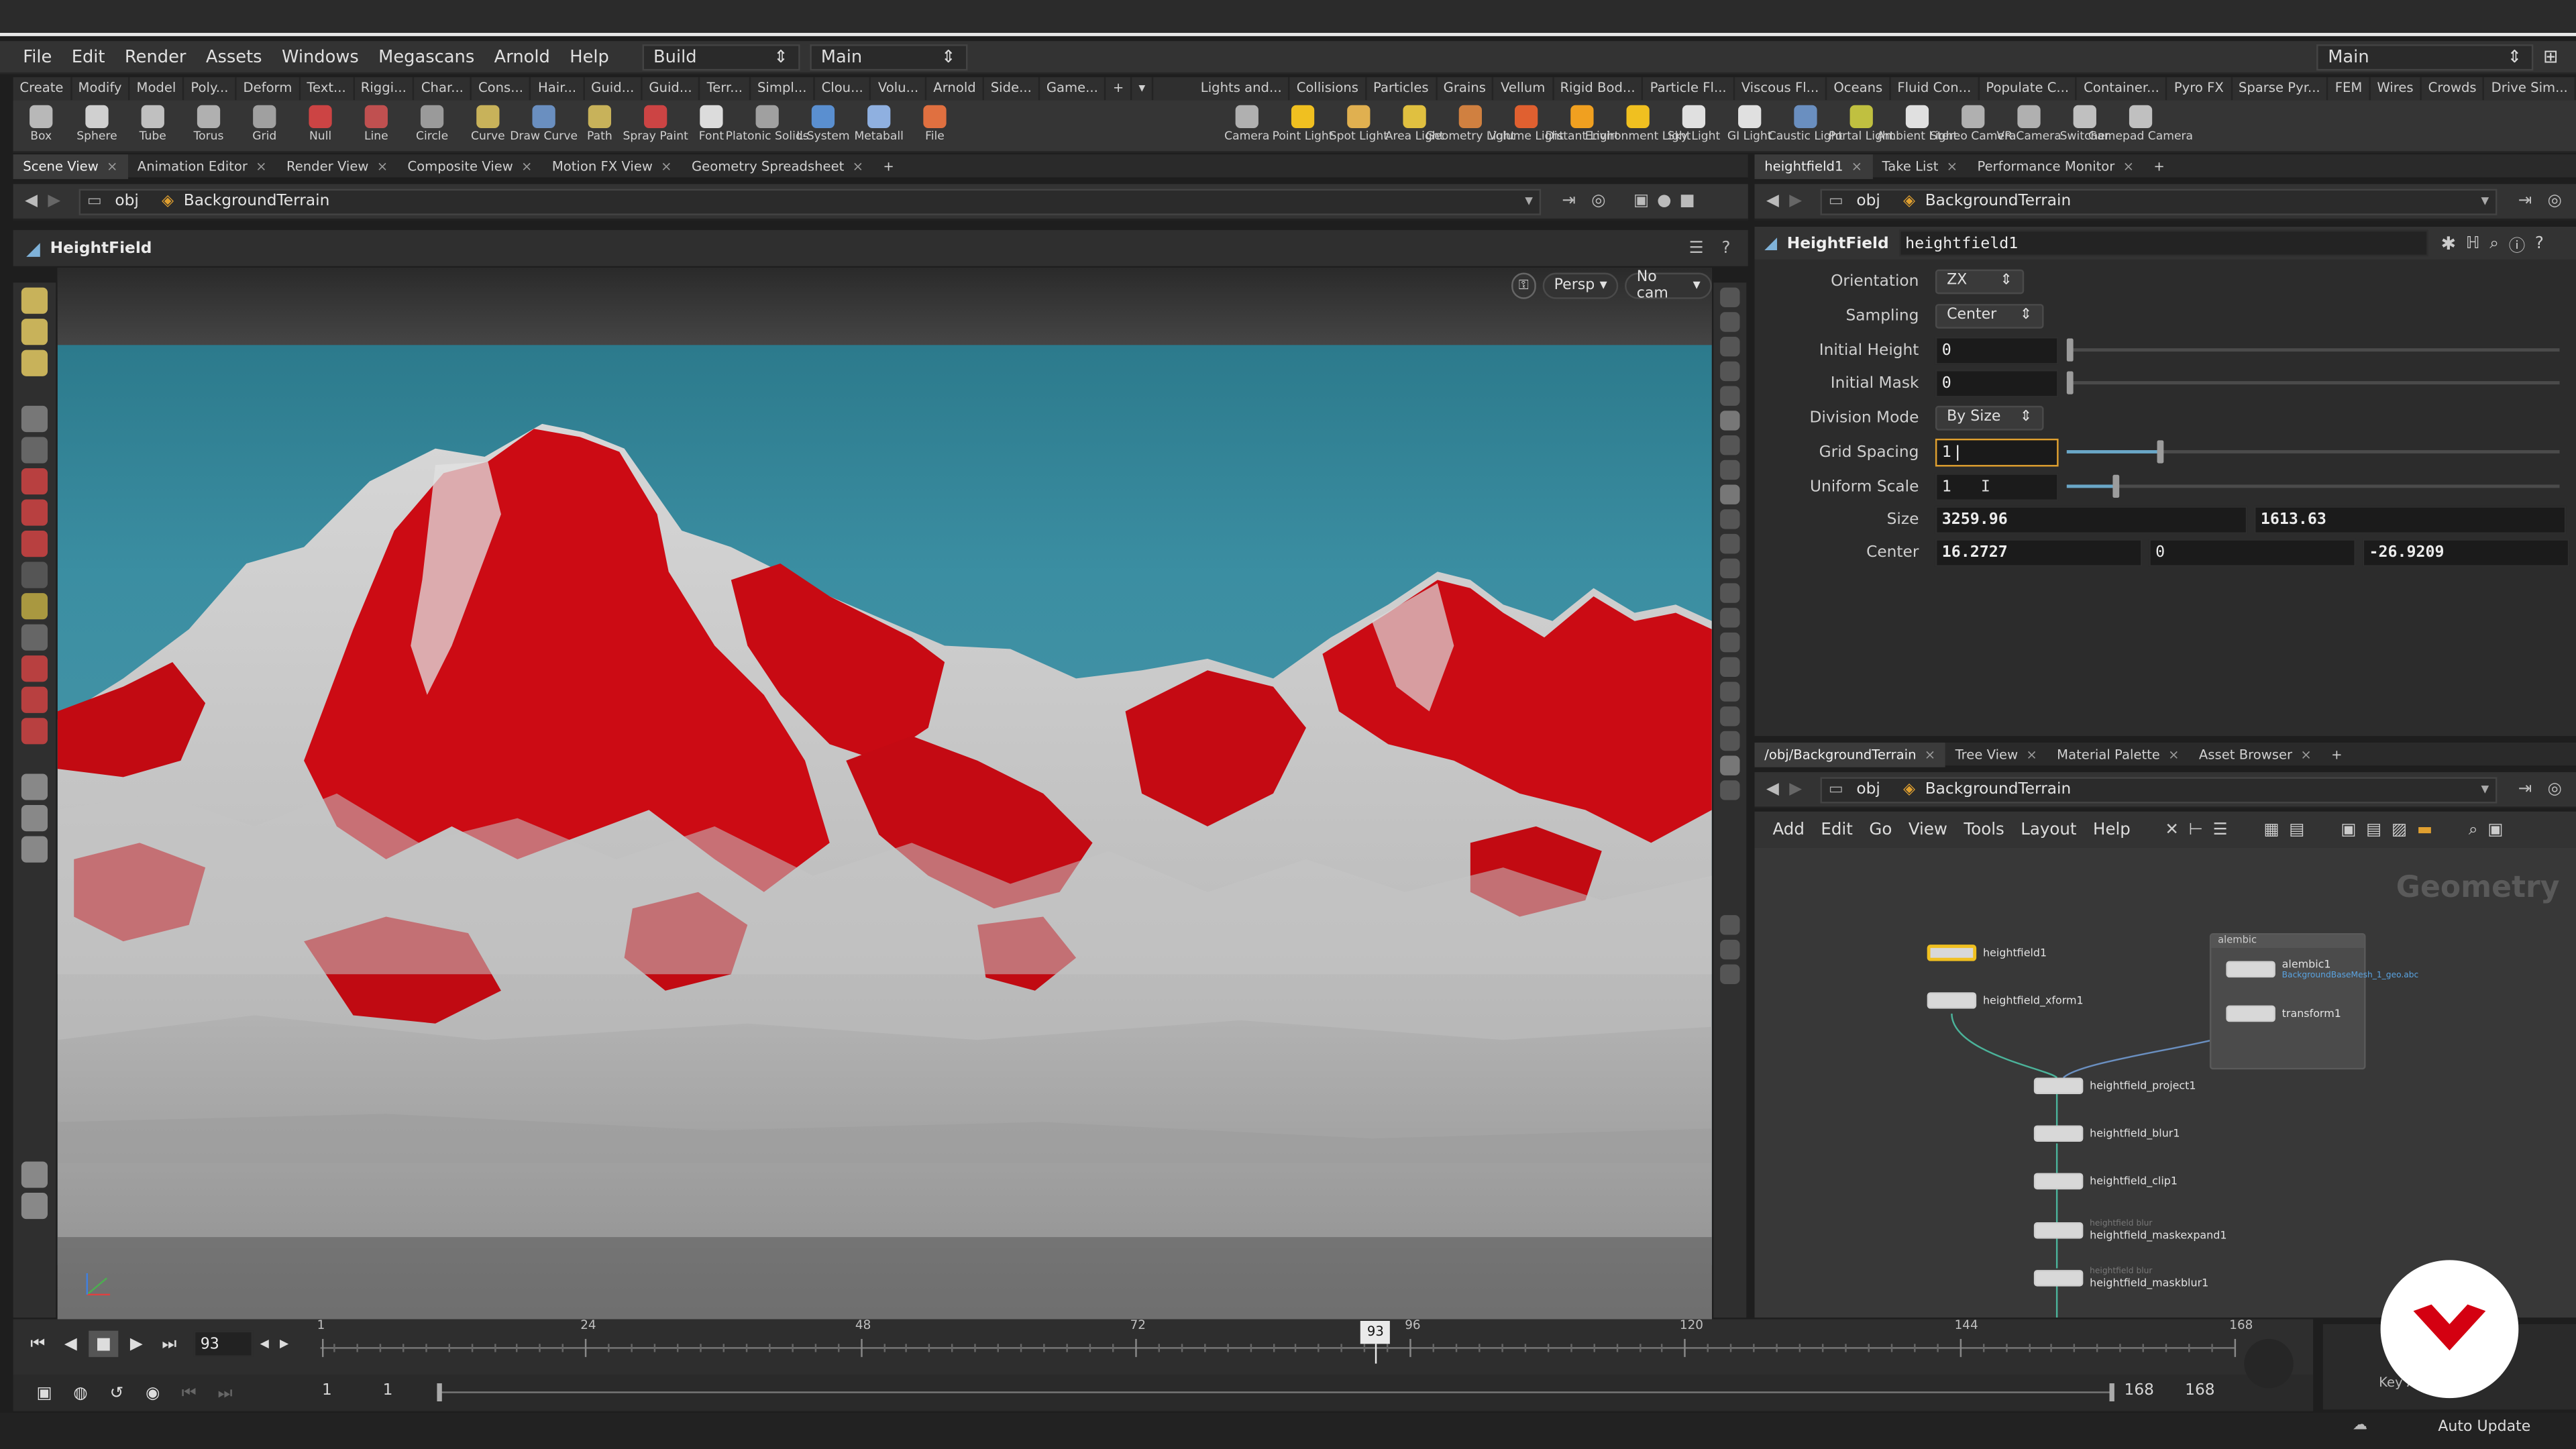  I want to click on division-mode-menu: By Size ⇕, so click(1989, 417).